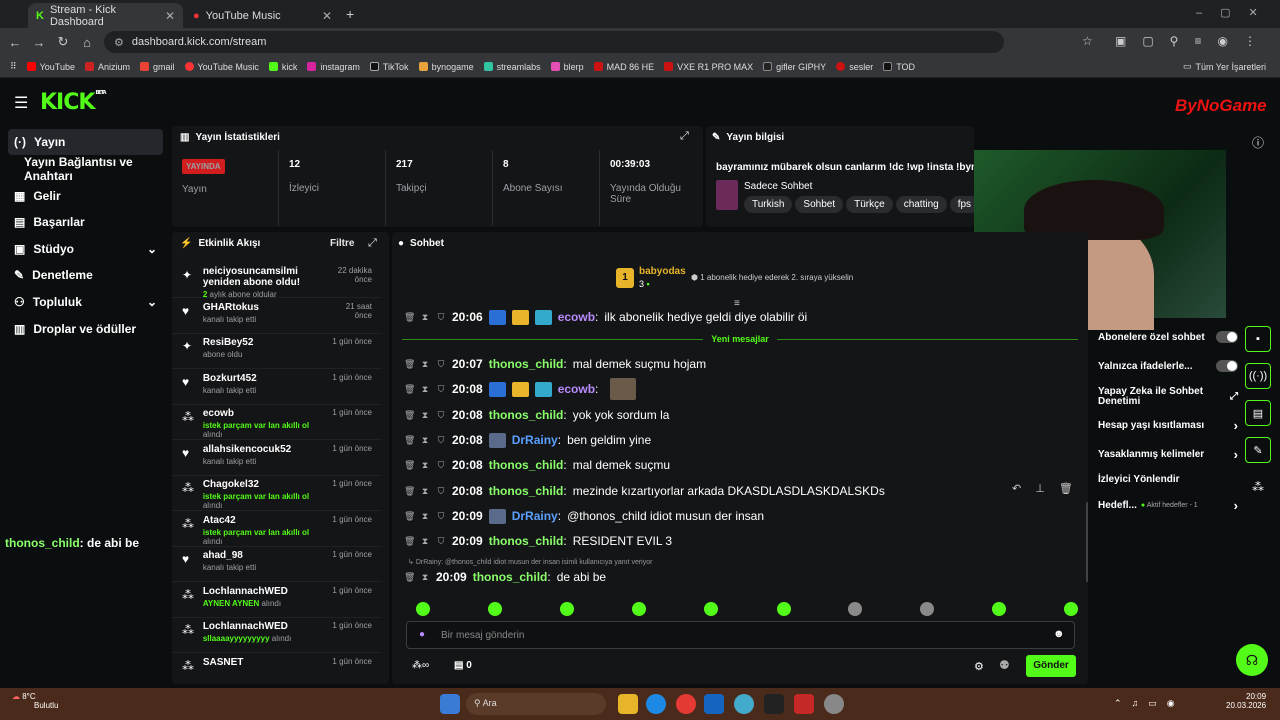 The height and width of the screenshot is (720, 1280). What do you see at coordinates (15, 42) in the screenshot?
I see `back-icon: ←` at bounding box center [15, 42].